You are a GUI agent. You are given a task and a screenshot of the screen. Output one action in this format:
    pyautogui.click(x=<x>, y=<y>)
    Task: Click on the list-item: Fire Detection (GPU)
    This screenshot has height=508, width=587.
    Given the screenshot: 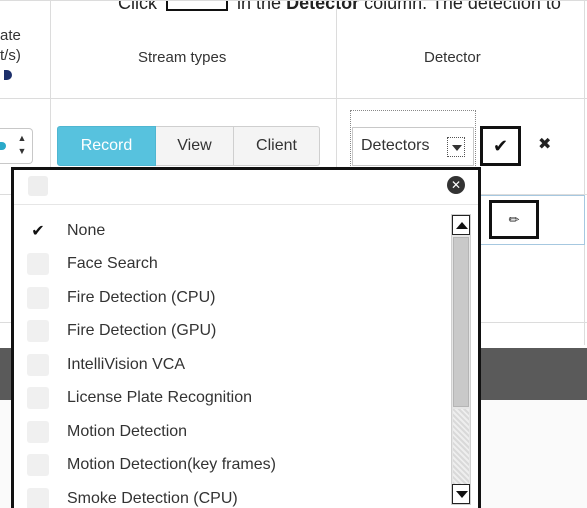 What is the action you would take?
    pyautogui.click(x=233, y=332)
    